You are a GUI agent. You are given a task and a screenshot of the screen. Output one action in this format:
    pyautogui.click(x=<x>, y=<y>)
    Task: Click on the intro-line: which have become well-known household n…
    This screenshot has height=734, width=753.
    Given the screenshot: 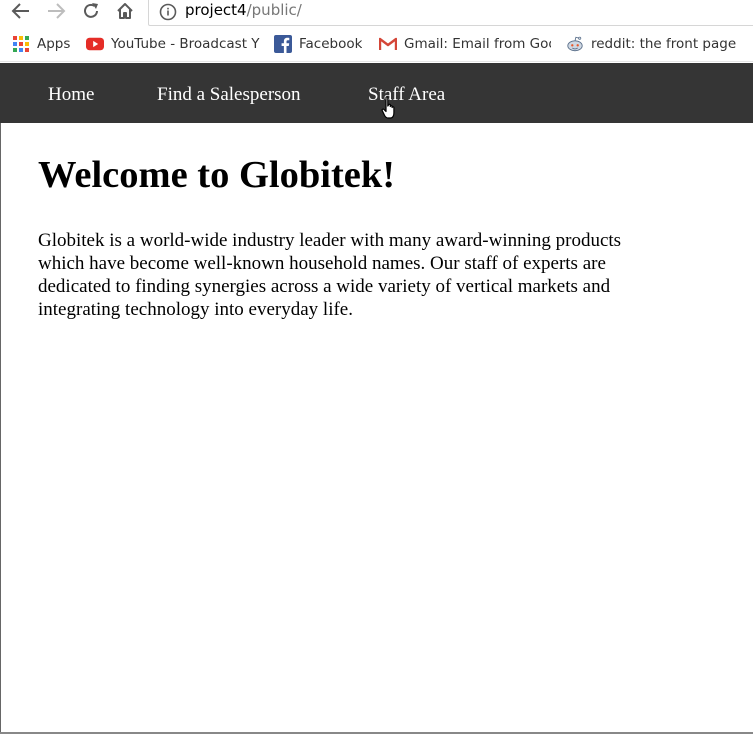 What is the action you would take?
    pyautogui.click(x=322, y=263)
    